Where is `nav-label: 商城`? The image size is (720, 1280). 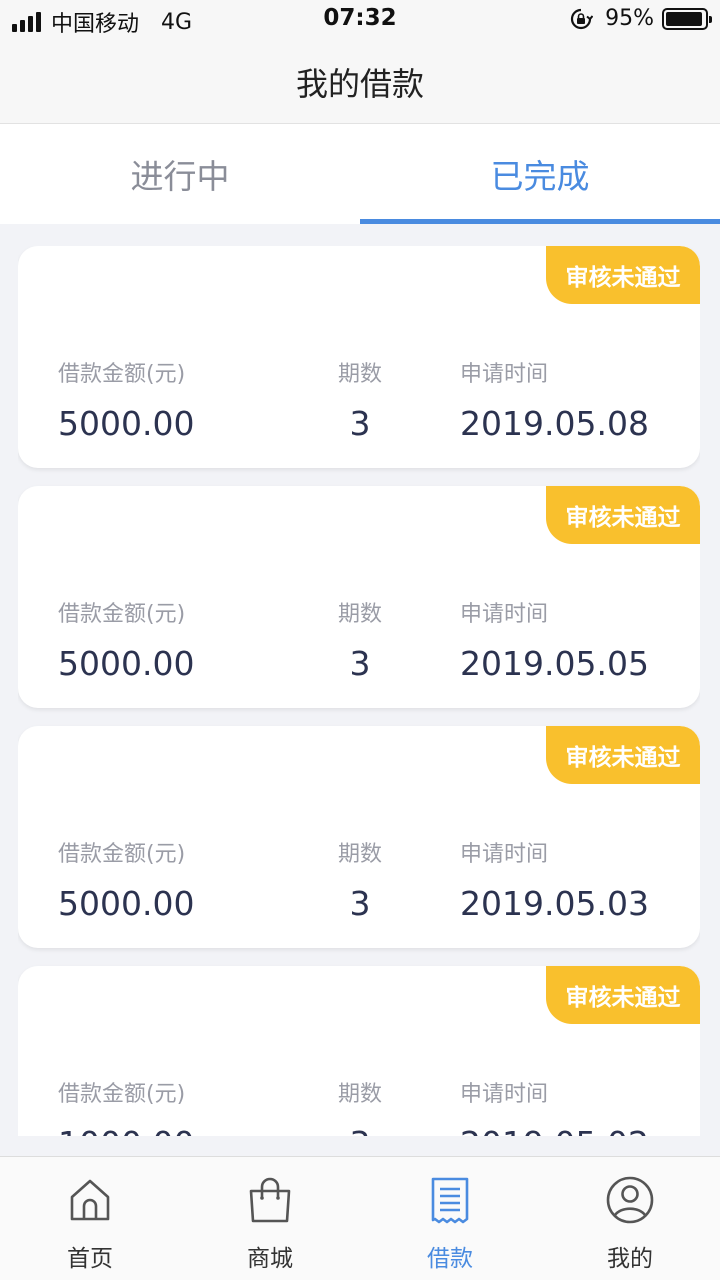
nav-label: 商城 is located at coordinates (270, 1259).